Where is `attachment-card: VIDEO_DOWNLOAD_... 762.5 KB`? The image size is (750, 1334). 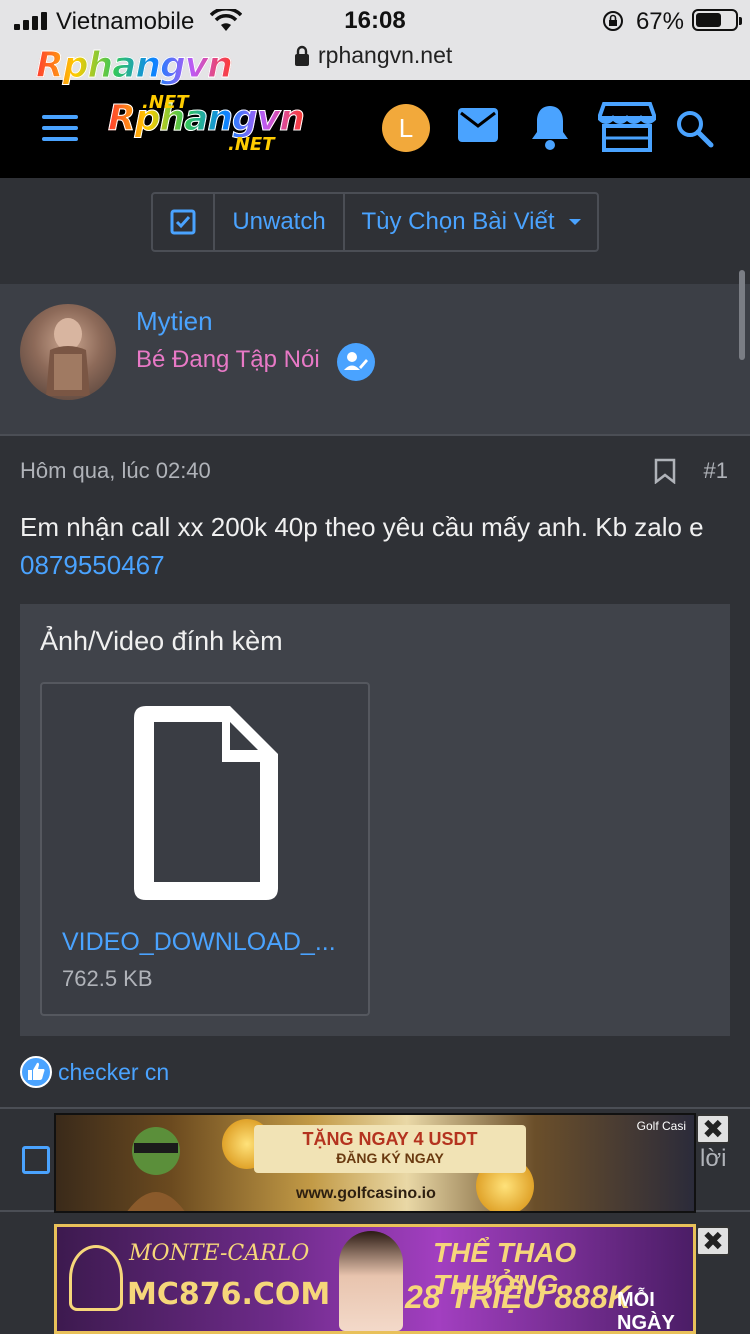 attachment-card: VIDEO_DOWNLOAD_... 762.5 KB is located at coordinates (205, 849).